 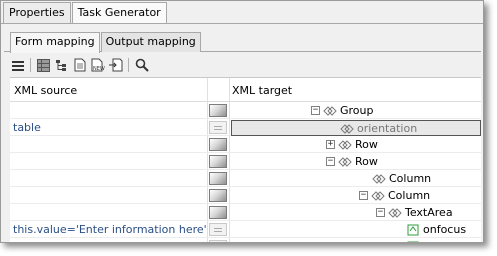 I want to click on xml-target-cell: − Column, so click(x=356, y=196).